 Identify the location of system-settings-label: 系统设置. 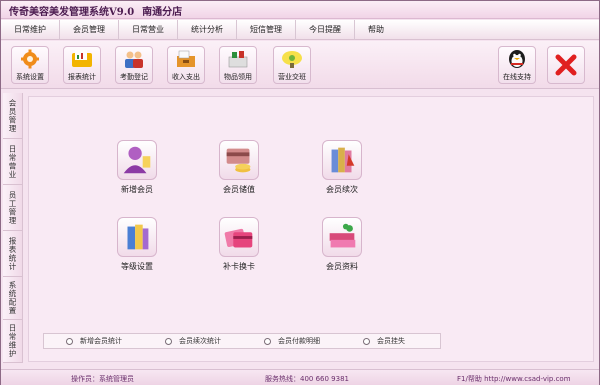
(30, 77).